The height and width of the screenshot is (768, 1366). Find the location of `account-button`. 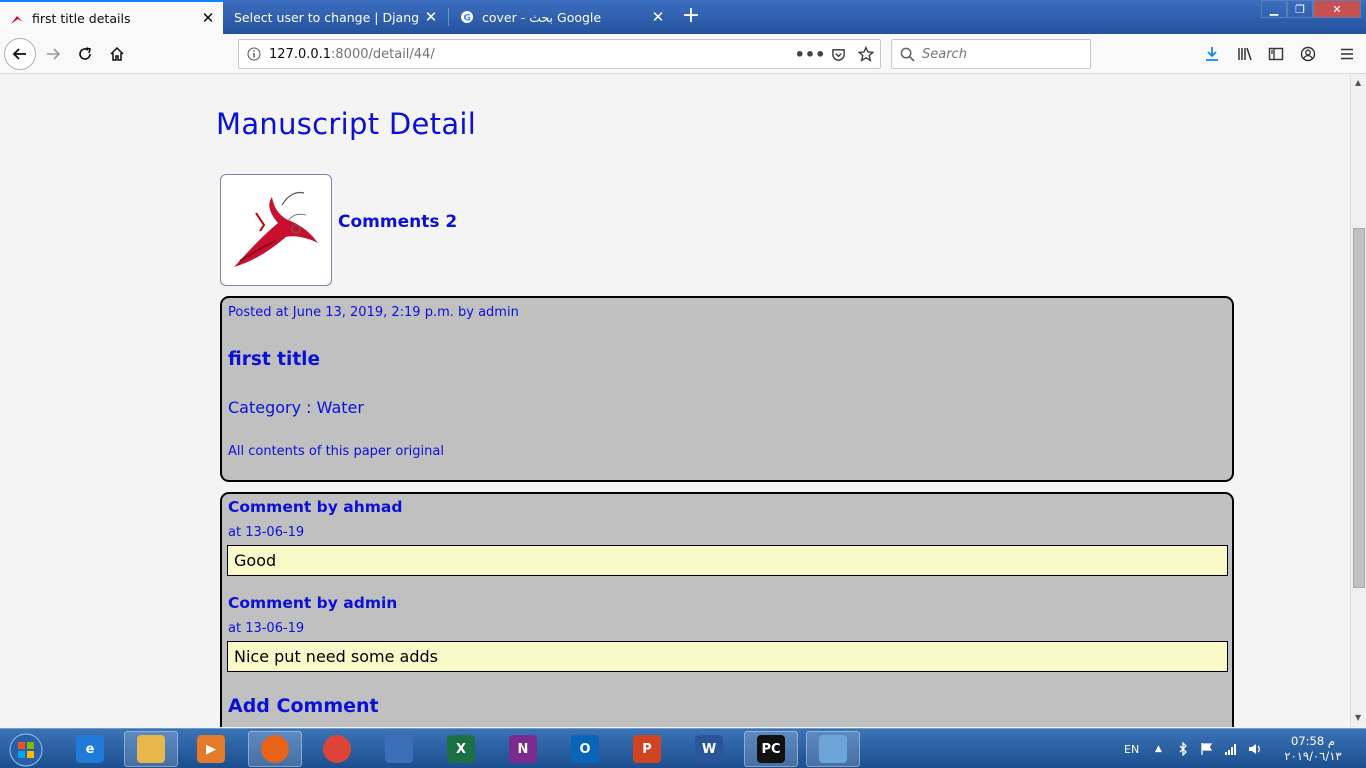

account-button is located at coordinates (1308, 54).